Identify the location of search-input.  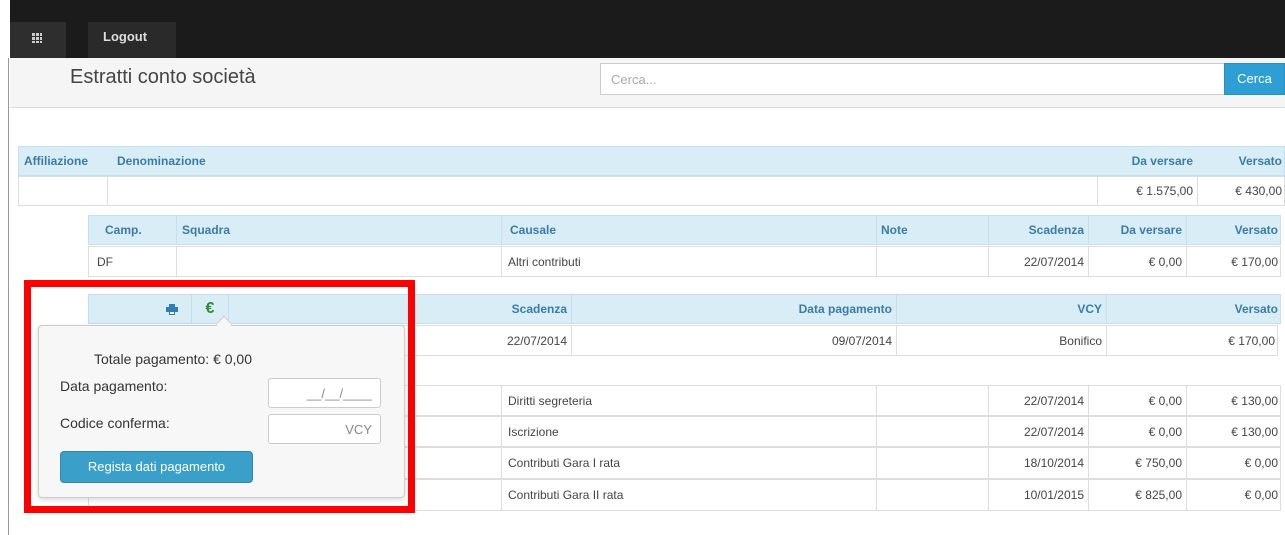
(912, 79).